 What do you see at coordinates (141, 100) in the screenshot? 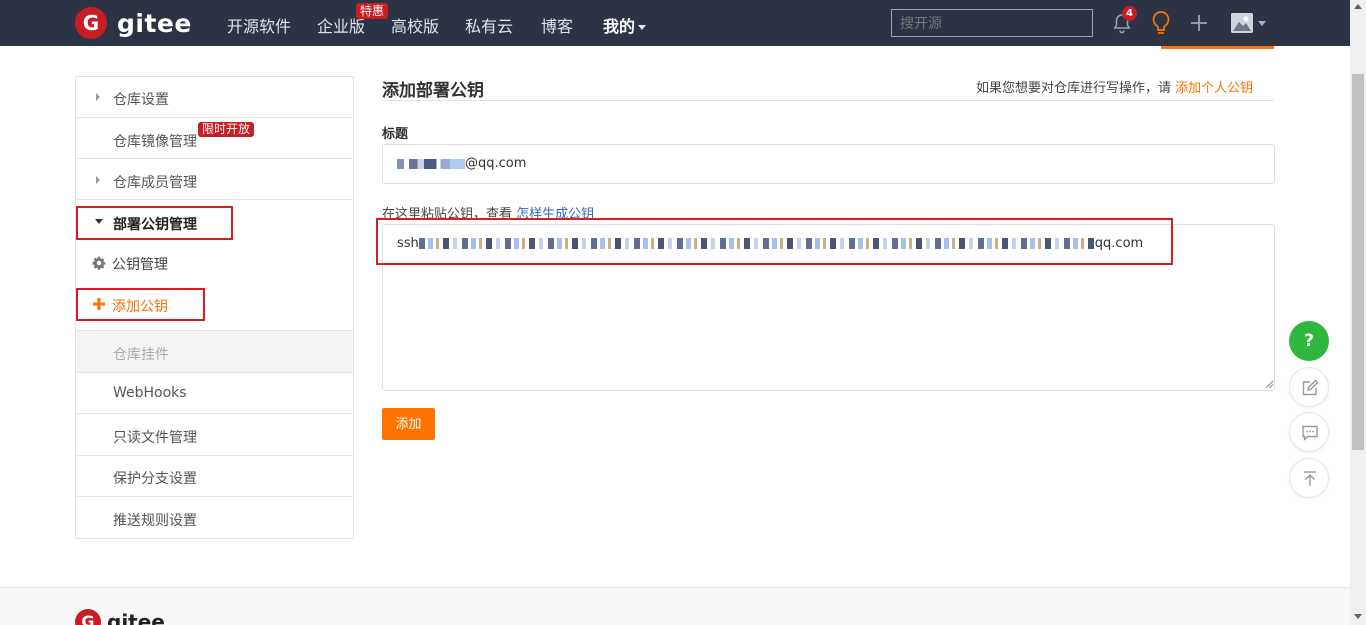
I see `sidebar-item-label: 仓库设置` at bounding box center [141, 100].